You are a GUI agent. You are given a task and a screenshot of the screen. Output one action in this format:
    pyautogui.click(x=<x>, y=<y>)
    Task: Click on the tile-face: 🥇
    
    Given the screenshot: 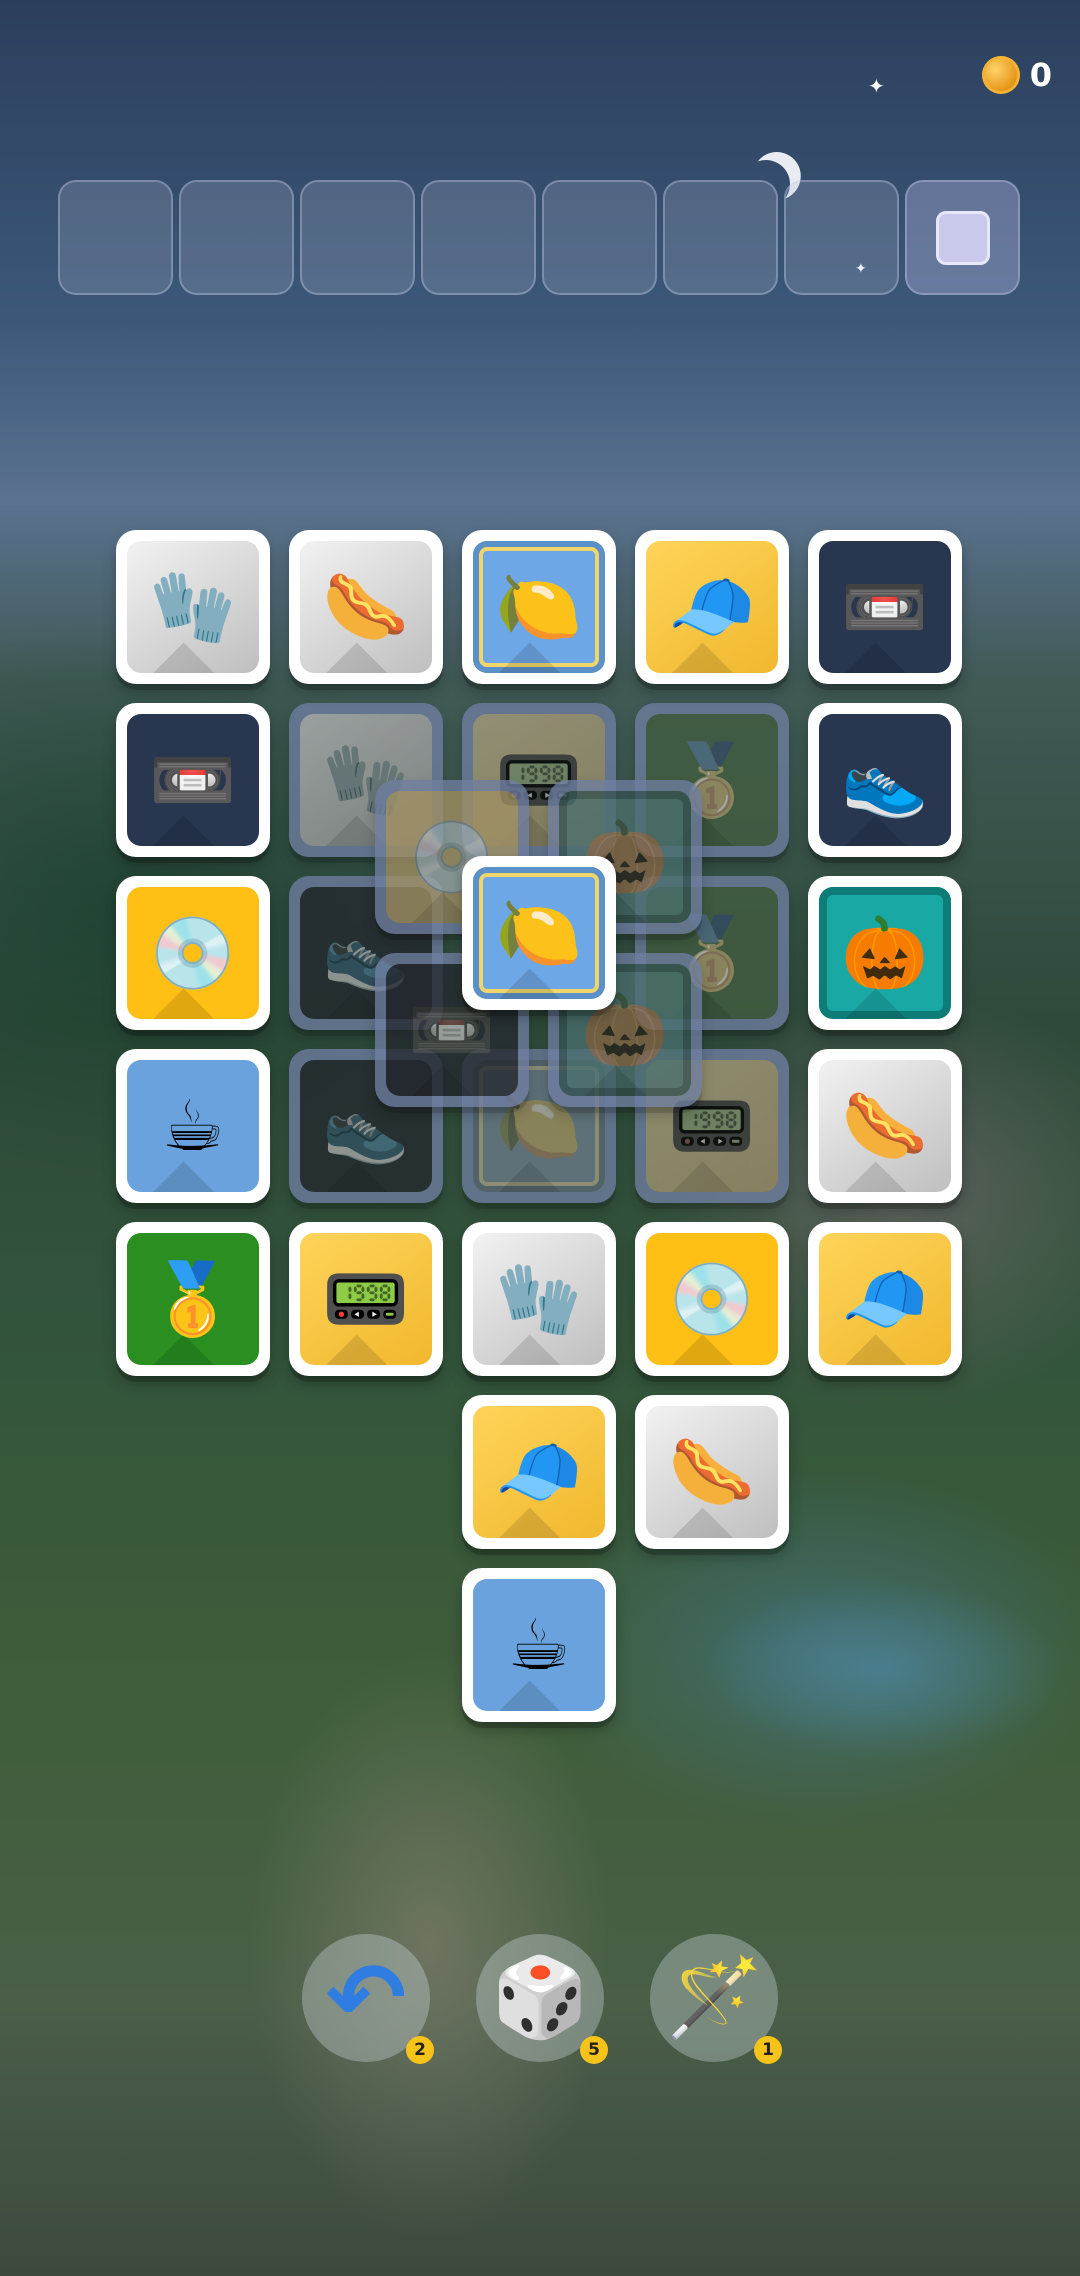 What is the action you would take?
    pyautogui.click(x=193, y=1299)
    